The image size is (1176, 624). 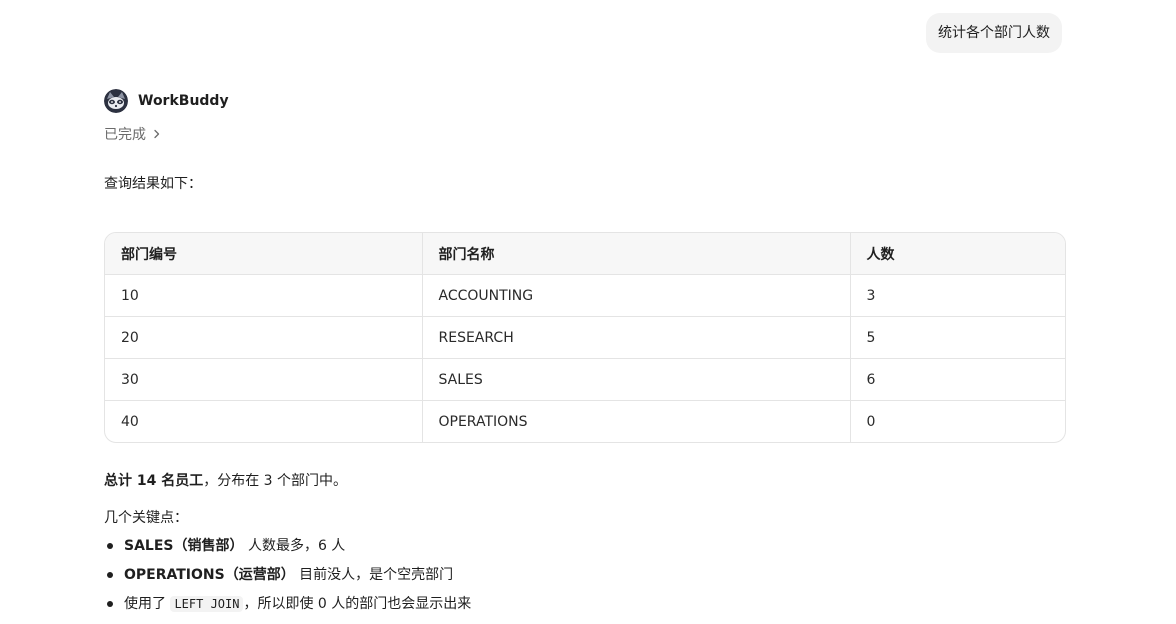 I want to click on keypoint-bold: OPERATIONS（运营部）, so click(x=209, y=575).